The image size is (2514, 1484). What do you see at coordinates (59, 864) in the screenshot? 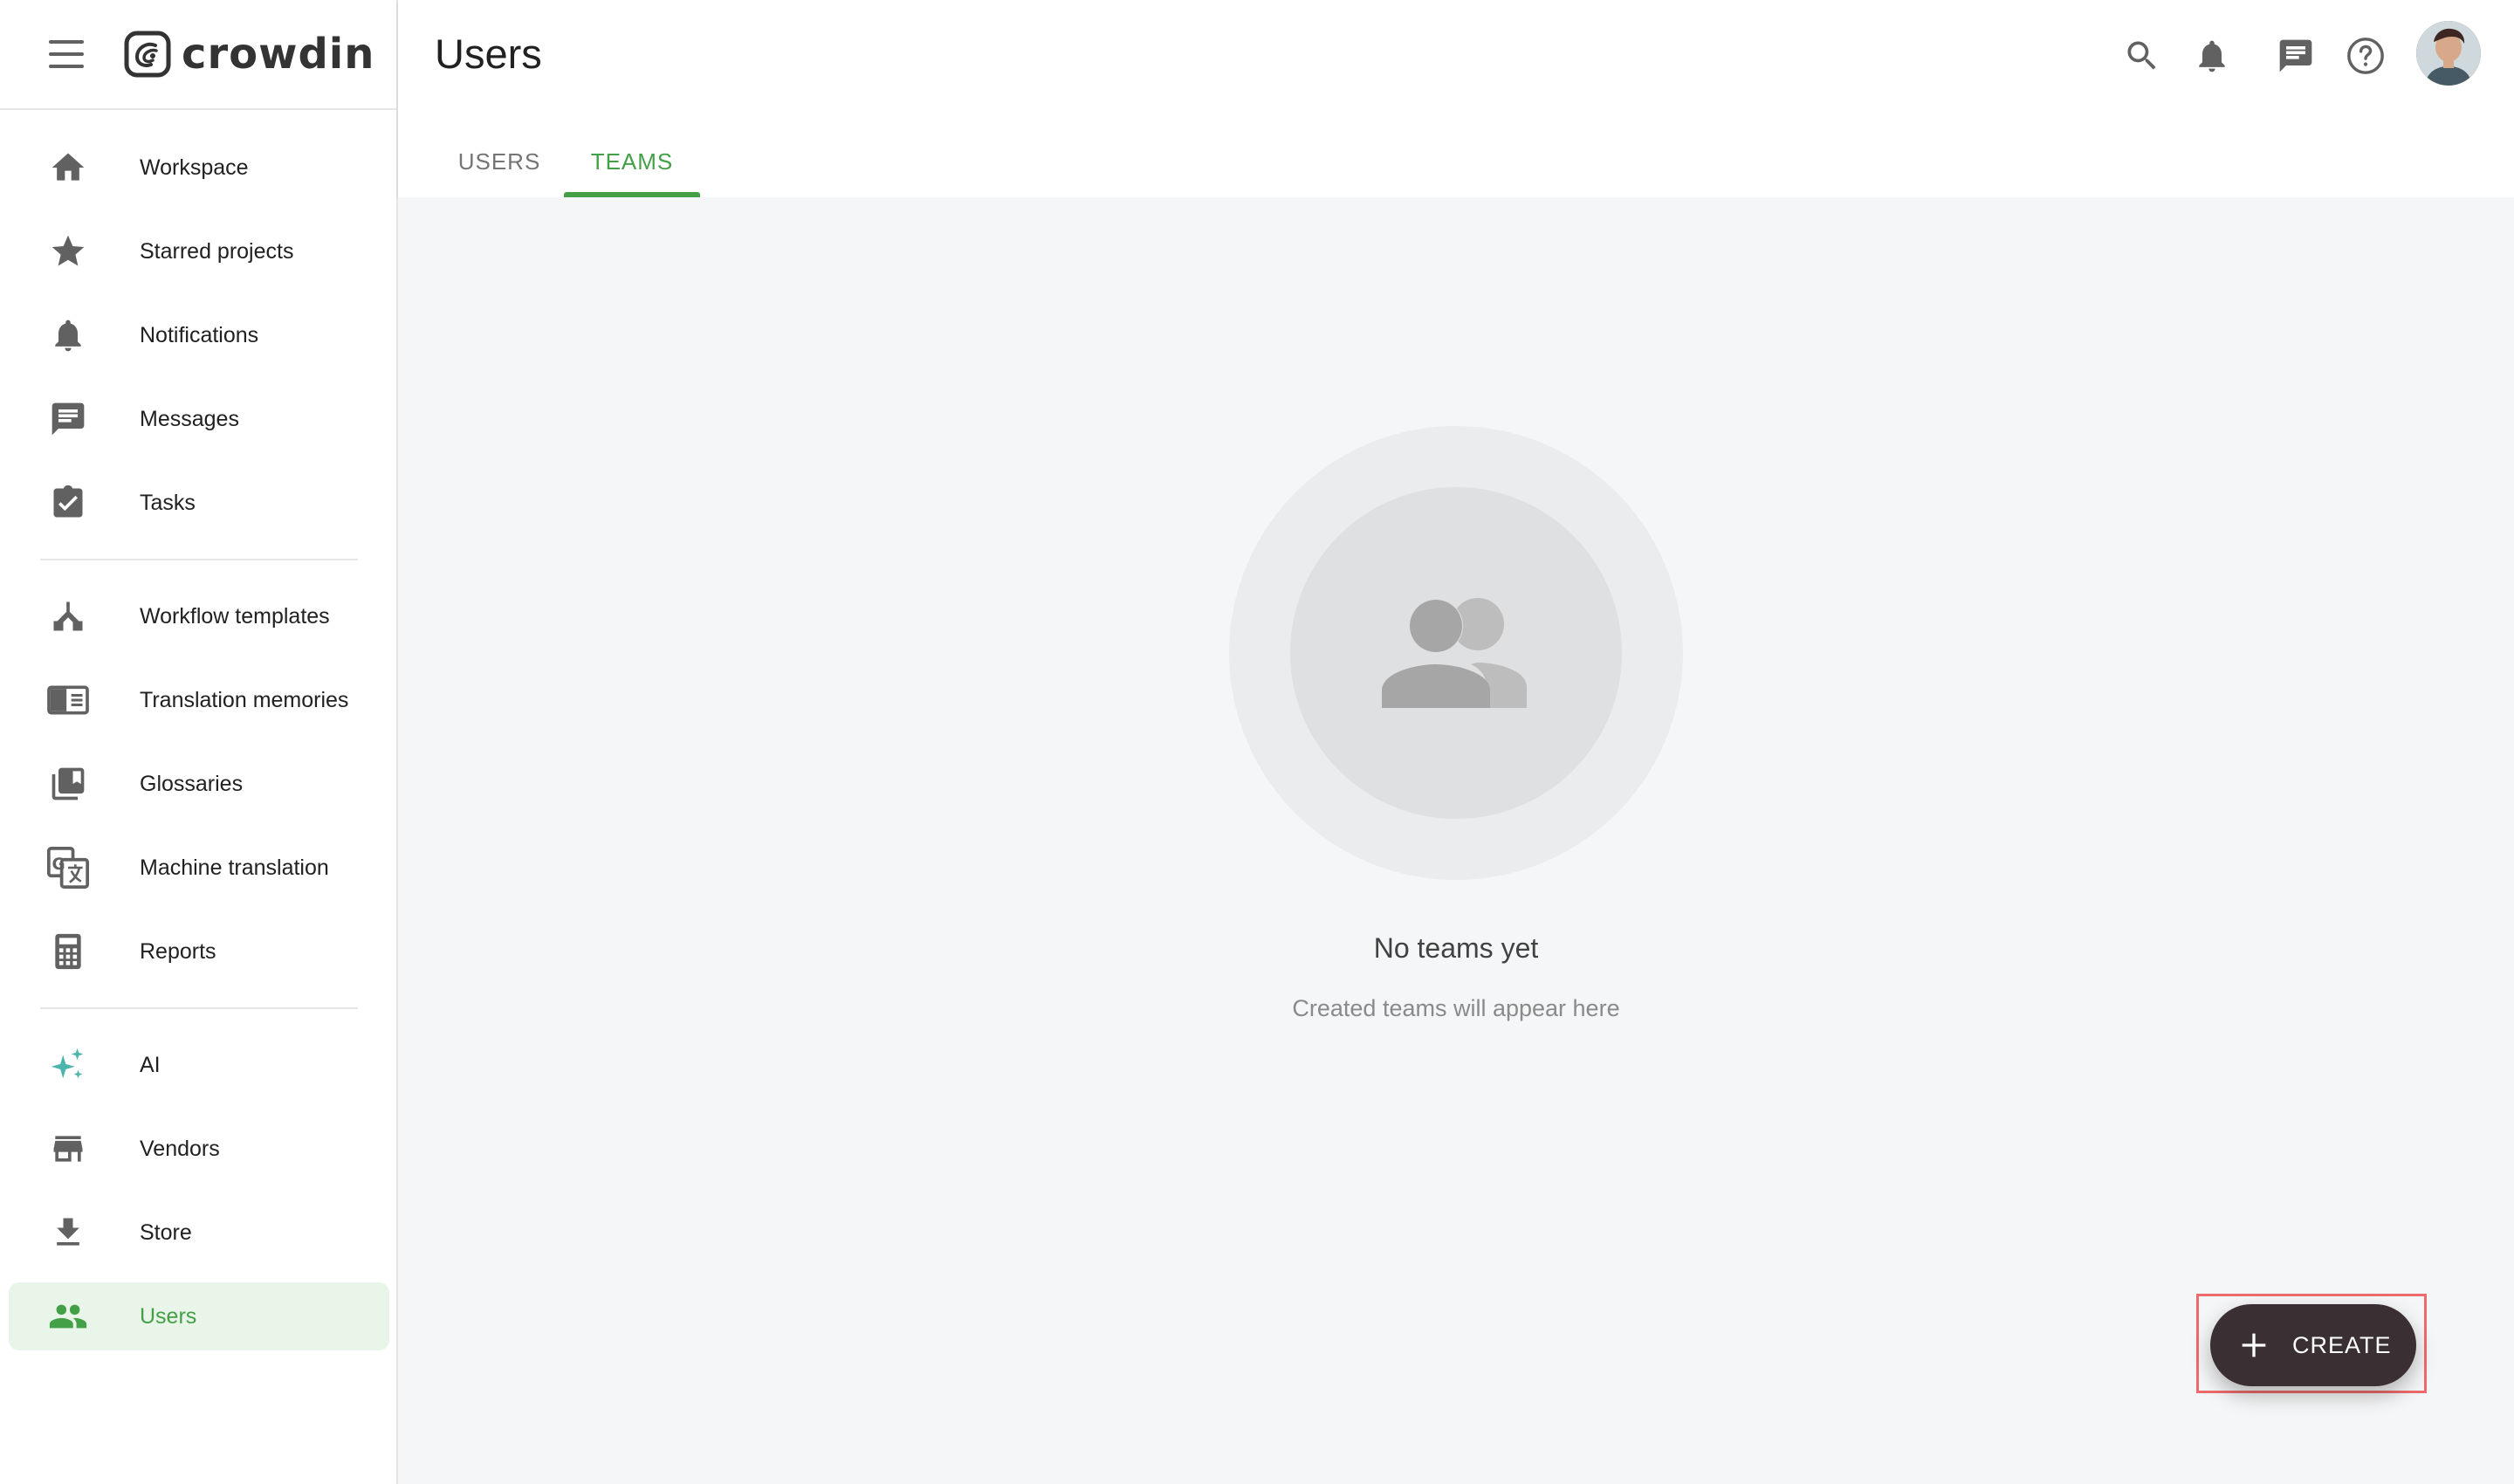
I see `svg-text: G` at bounding box center [59, 864].